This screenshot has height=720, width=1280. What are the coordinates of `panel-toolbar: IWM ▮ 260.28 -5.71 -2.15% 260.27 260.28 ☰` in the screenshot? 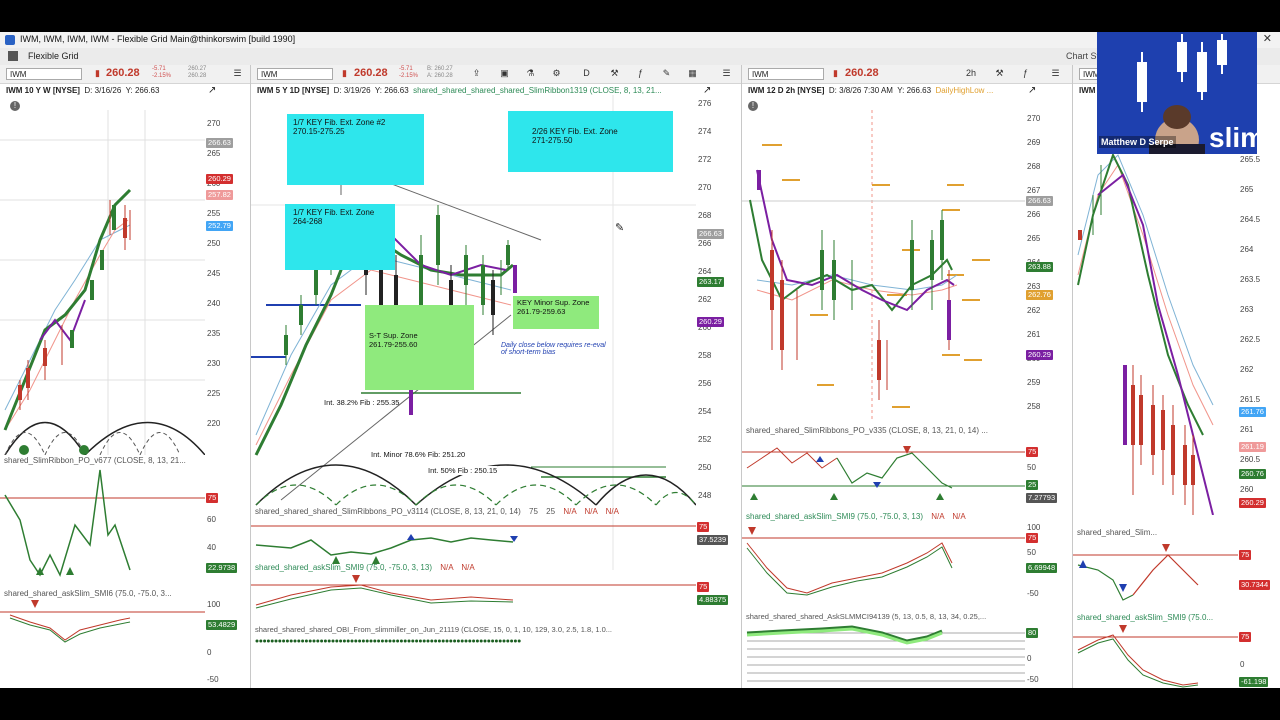 It's located at (125, 74).